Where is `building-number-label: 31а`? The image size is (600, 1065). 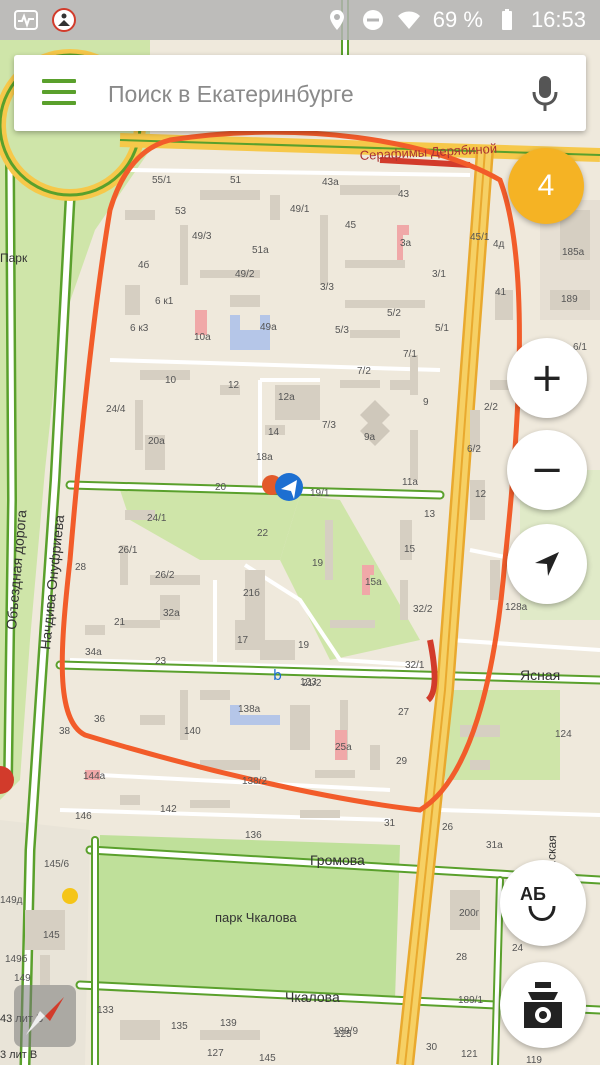 building-number-label: 31а is located at coordinates (494, 845).